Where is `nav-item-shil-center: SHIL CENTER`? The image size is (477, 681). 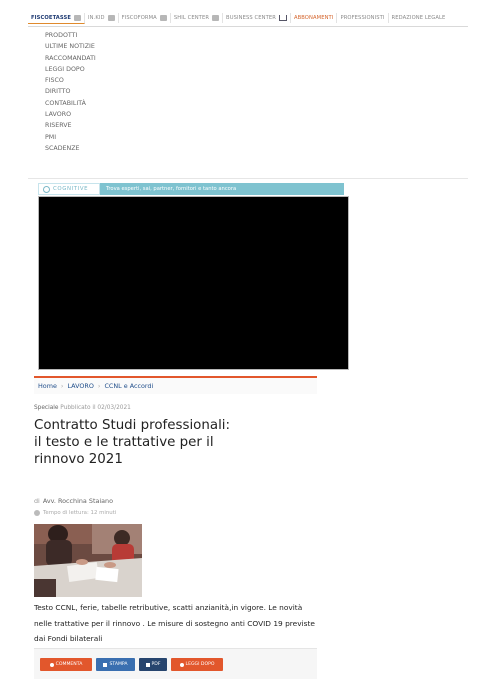
nav-item-shil-center: SHIL CENTER is located at coordinates (197, 18).